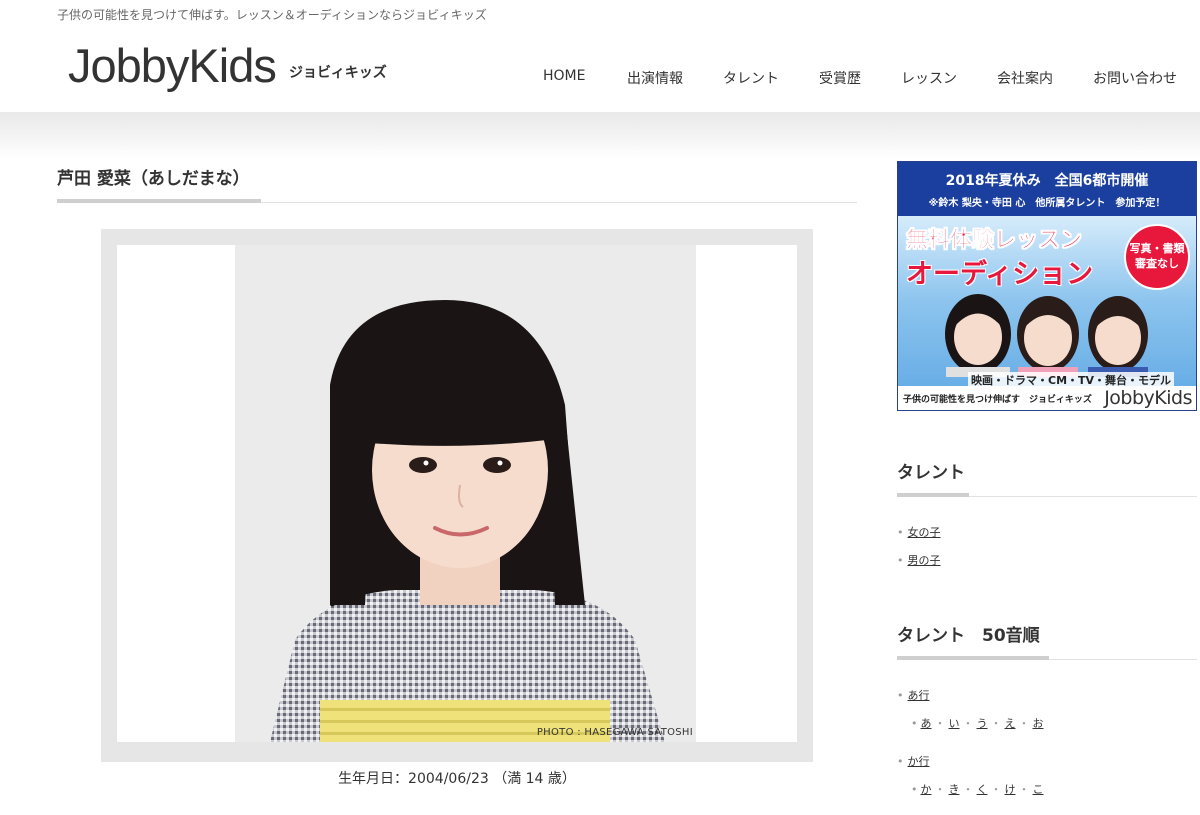 This screenshot has height=815, width=1200. What do you see at coordinates (973, 658) in the screenshot?
I see `sidebar-kana-divider-accent` at bounding box center [973, 658].